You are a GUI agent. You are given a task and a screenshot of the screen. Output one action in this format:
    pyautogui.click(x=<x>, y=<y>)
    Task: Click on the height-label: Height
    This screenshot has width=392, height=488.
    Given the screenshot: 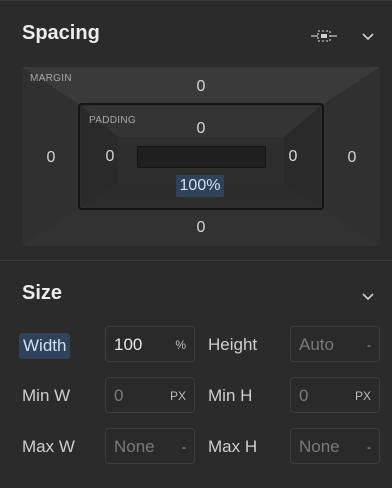 What is the action you would take?
    pyautogui.click(x=233, y=344)
    